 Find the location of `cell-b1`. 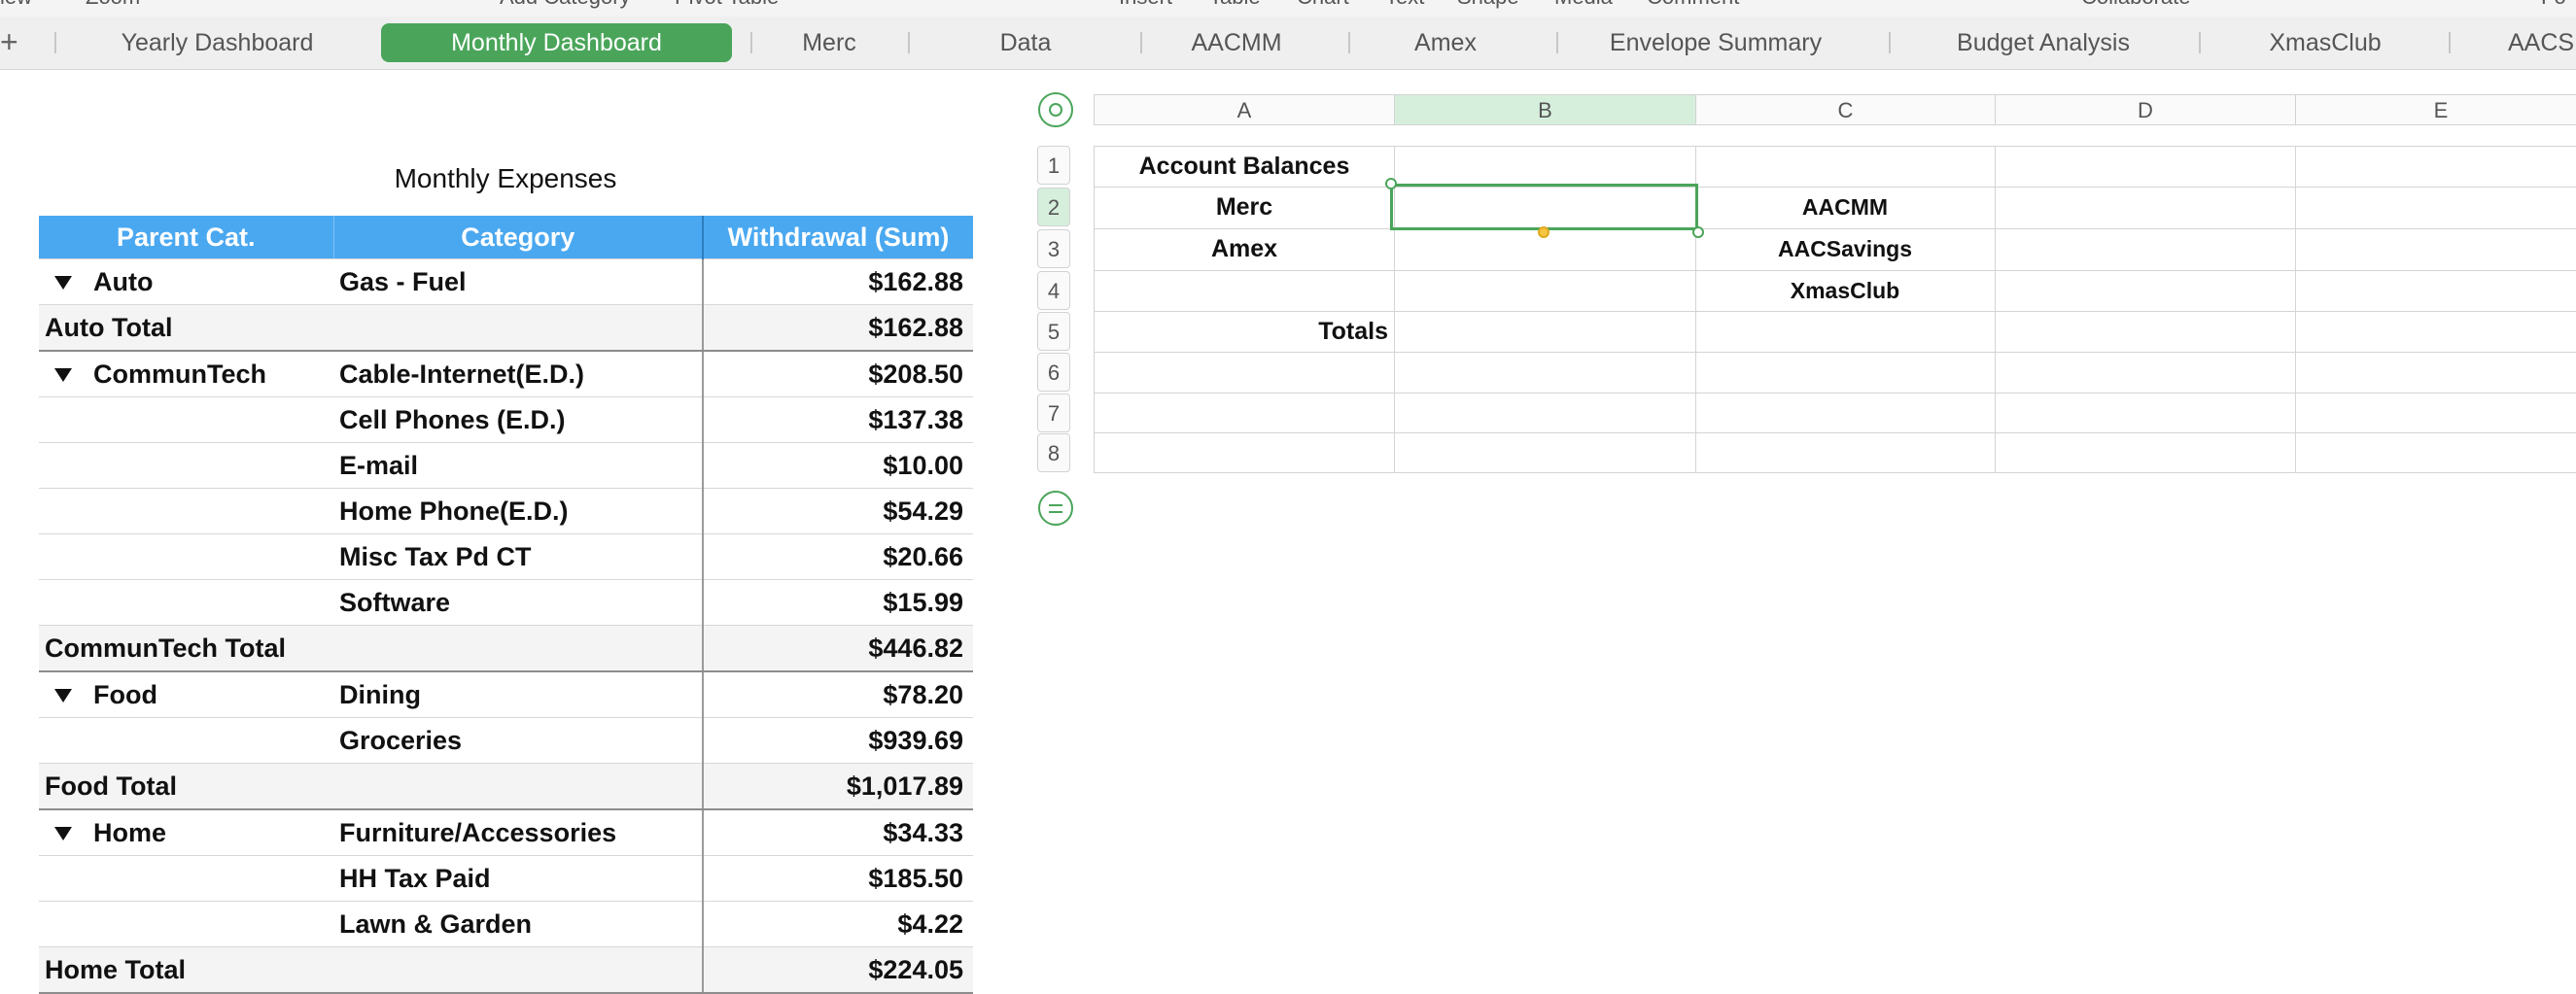

cell-b1 is located at coordinates (1545, 167).